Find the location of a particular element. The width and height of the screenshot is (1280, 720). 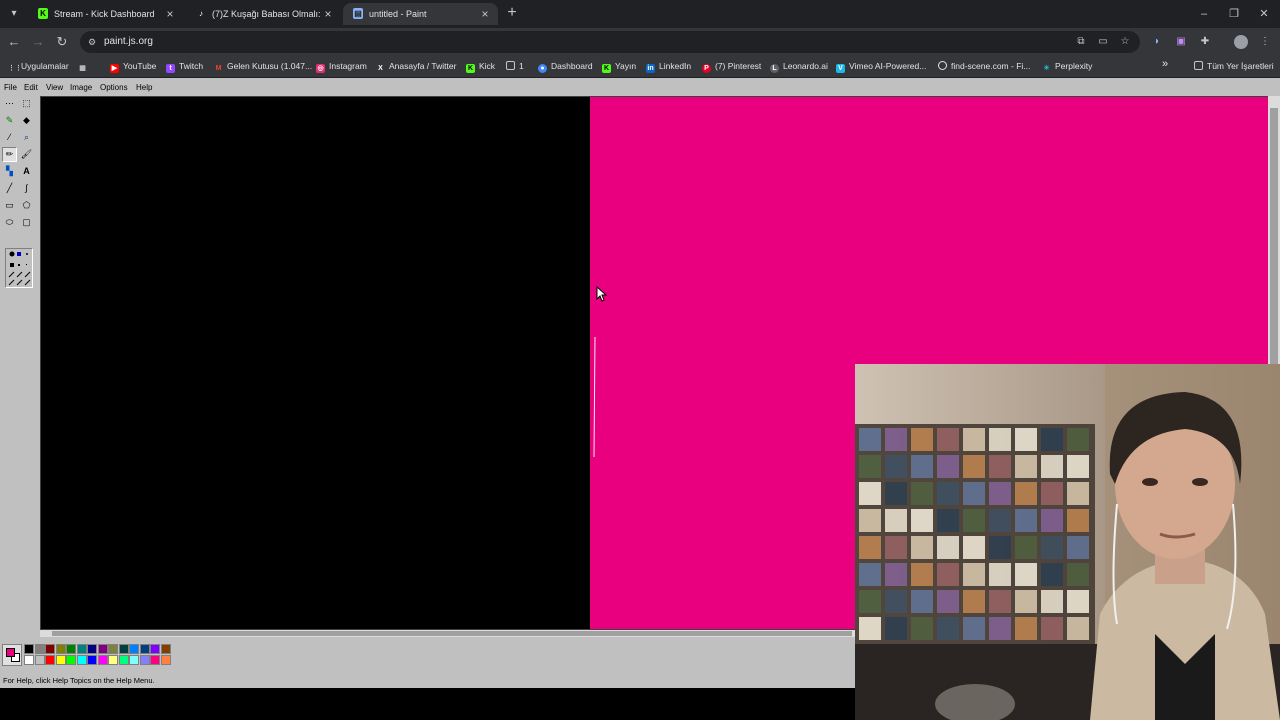

bookmark-leonardo: L Leonardo.ai is located at coordinates (799, 67).